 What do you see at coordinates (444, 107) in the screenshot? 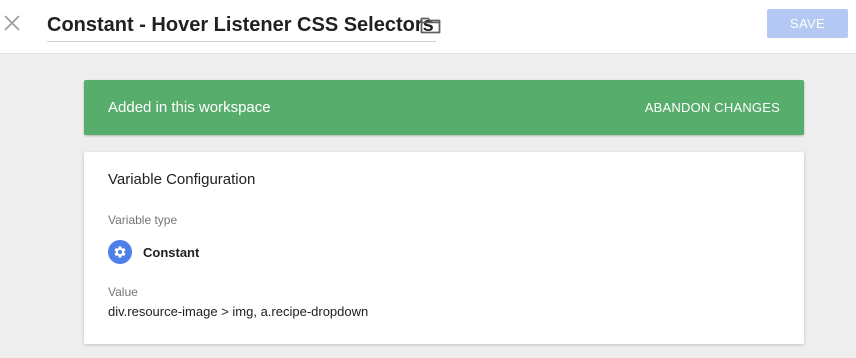
I see `workspace-status-banner: Added in this workspace ABANDON CHANGES` at bounding box center [444, 107].